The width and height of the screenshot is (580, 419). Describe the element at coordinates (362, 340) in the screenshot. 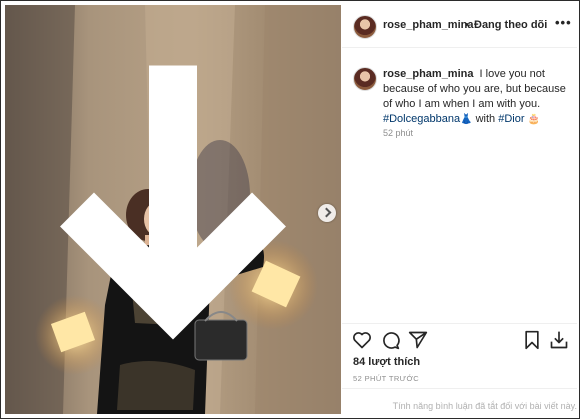

I see `heart-icon` at that location.